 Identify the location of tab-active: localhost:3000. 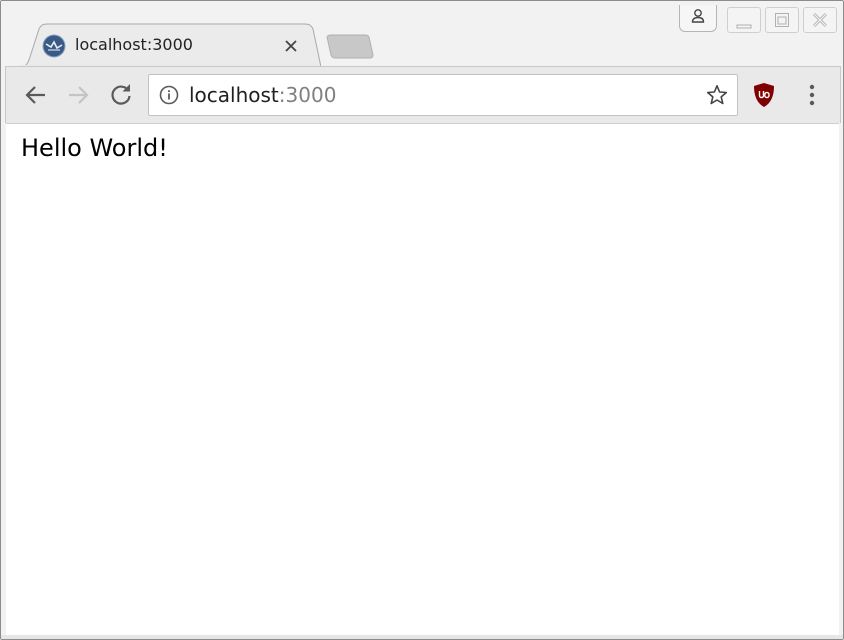
(170, 45).